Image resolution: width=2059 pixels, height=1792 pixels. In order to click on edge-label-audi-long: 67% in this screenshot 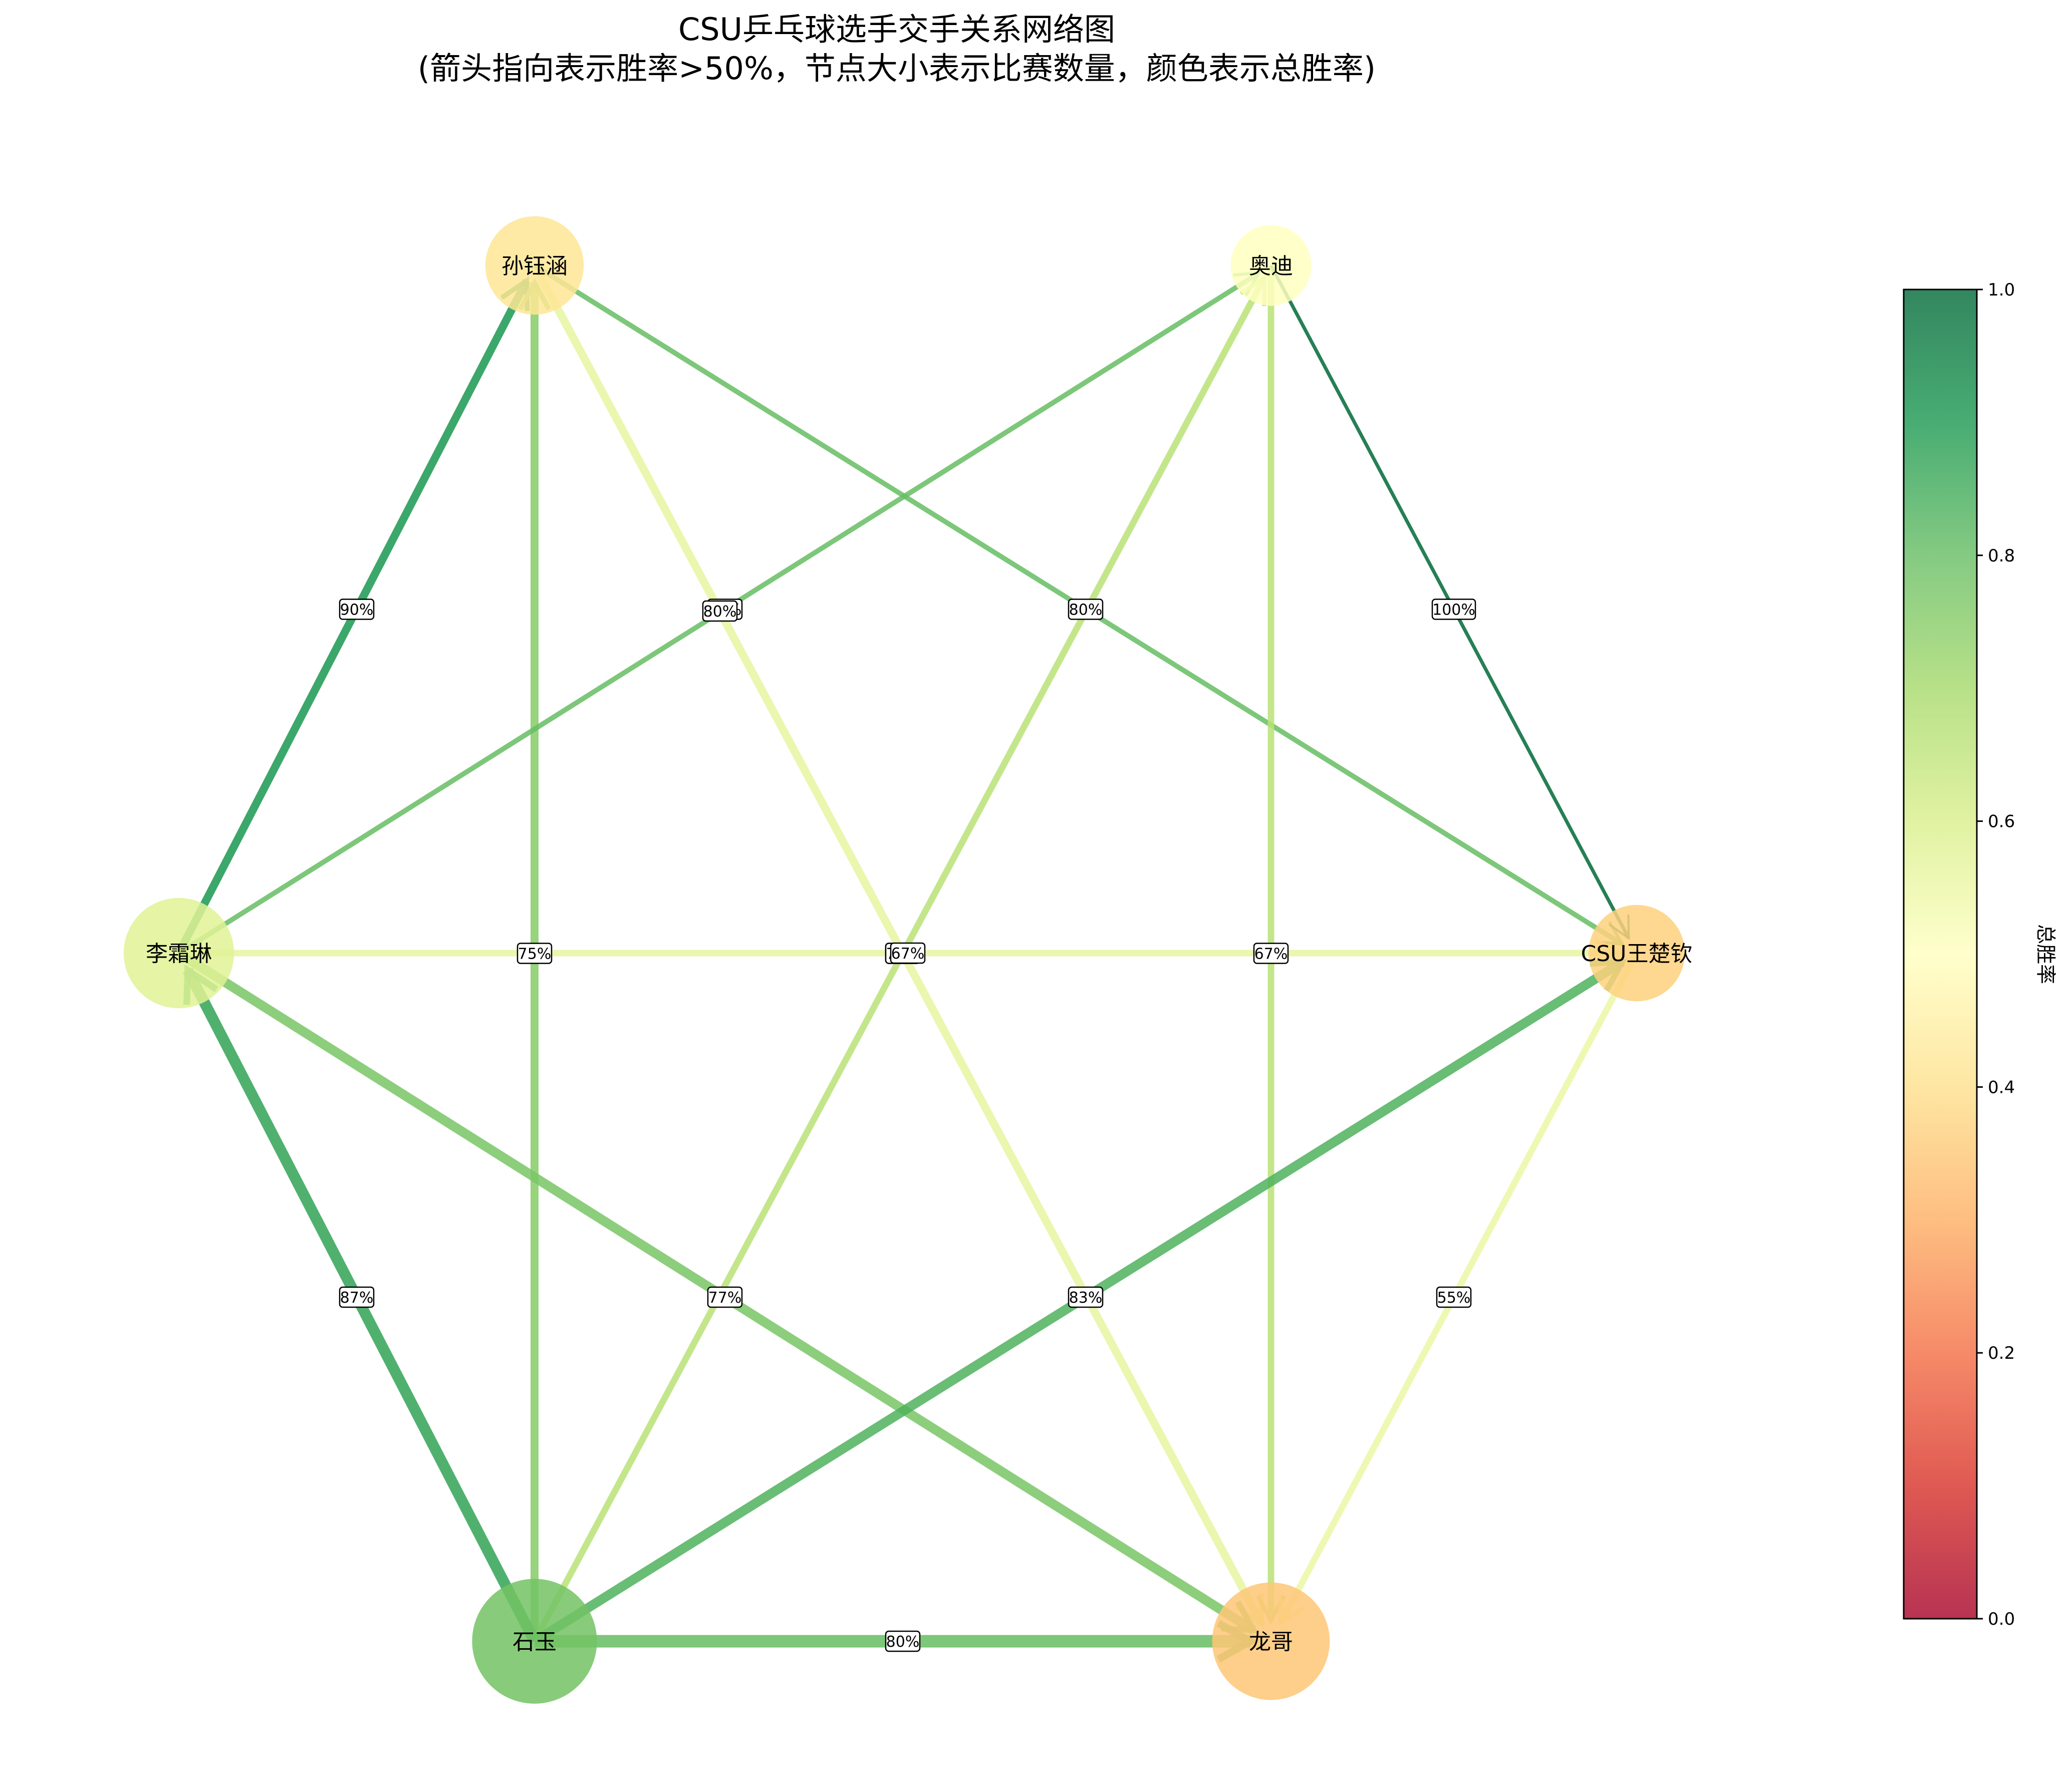, I will do `click(1271, 953)`.